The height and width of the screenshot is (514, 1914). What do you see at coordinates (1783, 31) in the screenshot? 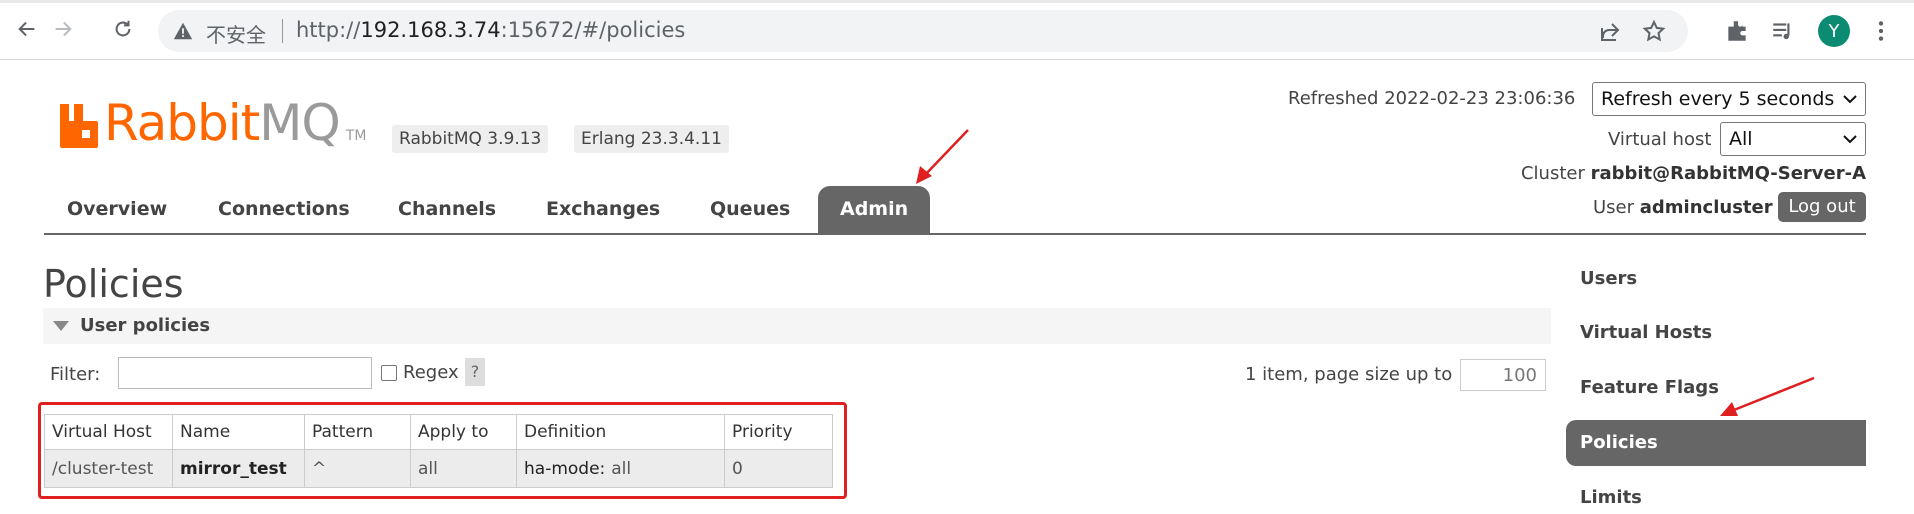
I see `media-queue-icon` at bounding box center [1783, 31].